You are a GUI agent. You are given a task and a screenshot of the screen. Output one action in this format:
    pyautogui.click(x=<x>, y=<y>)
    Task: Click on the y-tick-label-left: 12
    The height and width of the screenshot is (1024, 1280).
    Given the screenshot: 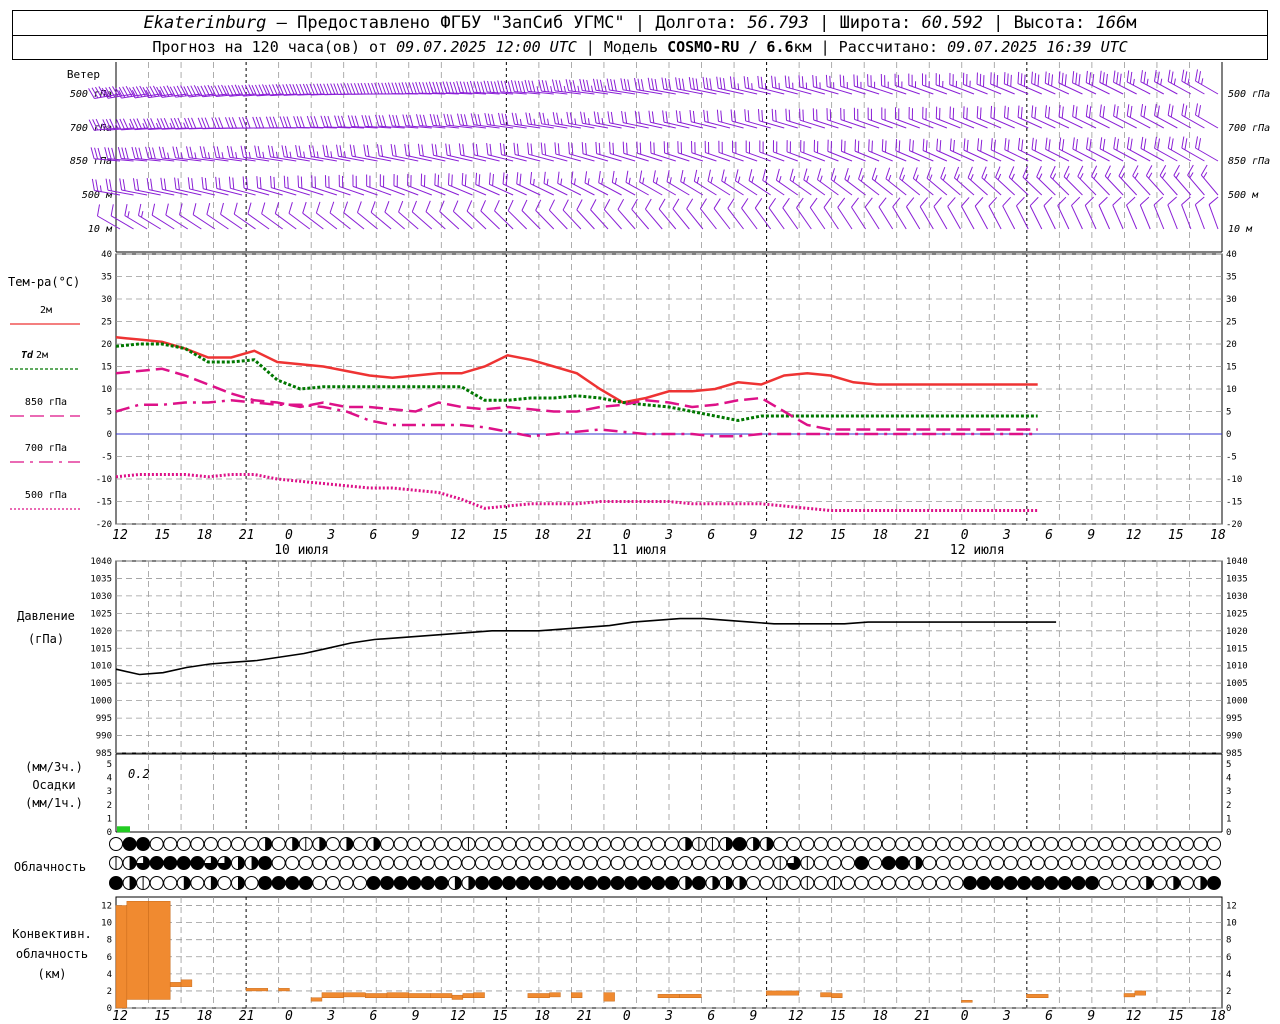 What is the action you would take?
    pyautogui.click(x=106, y=907)
    